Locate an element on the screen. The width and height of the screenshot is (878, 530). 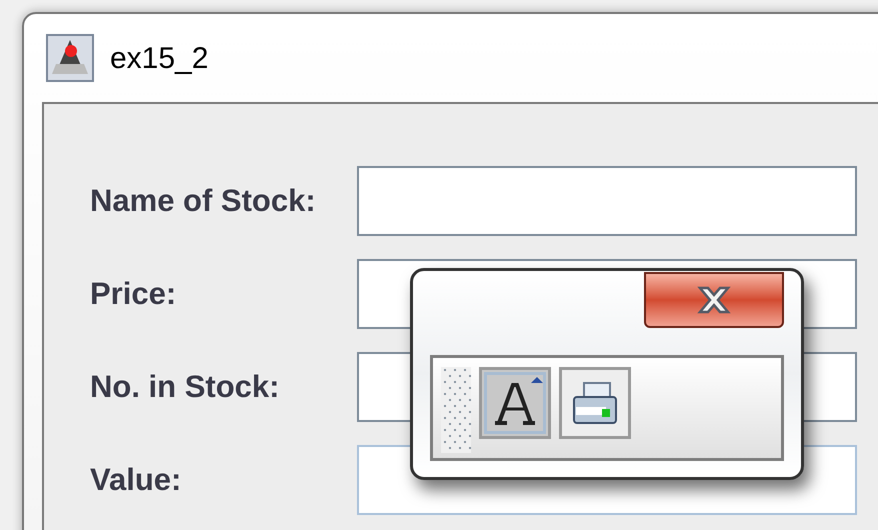
window-title: ex15_2 is located at coordinates (159, 58).